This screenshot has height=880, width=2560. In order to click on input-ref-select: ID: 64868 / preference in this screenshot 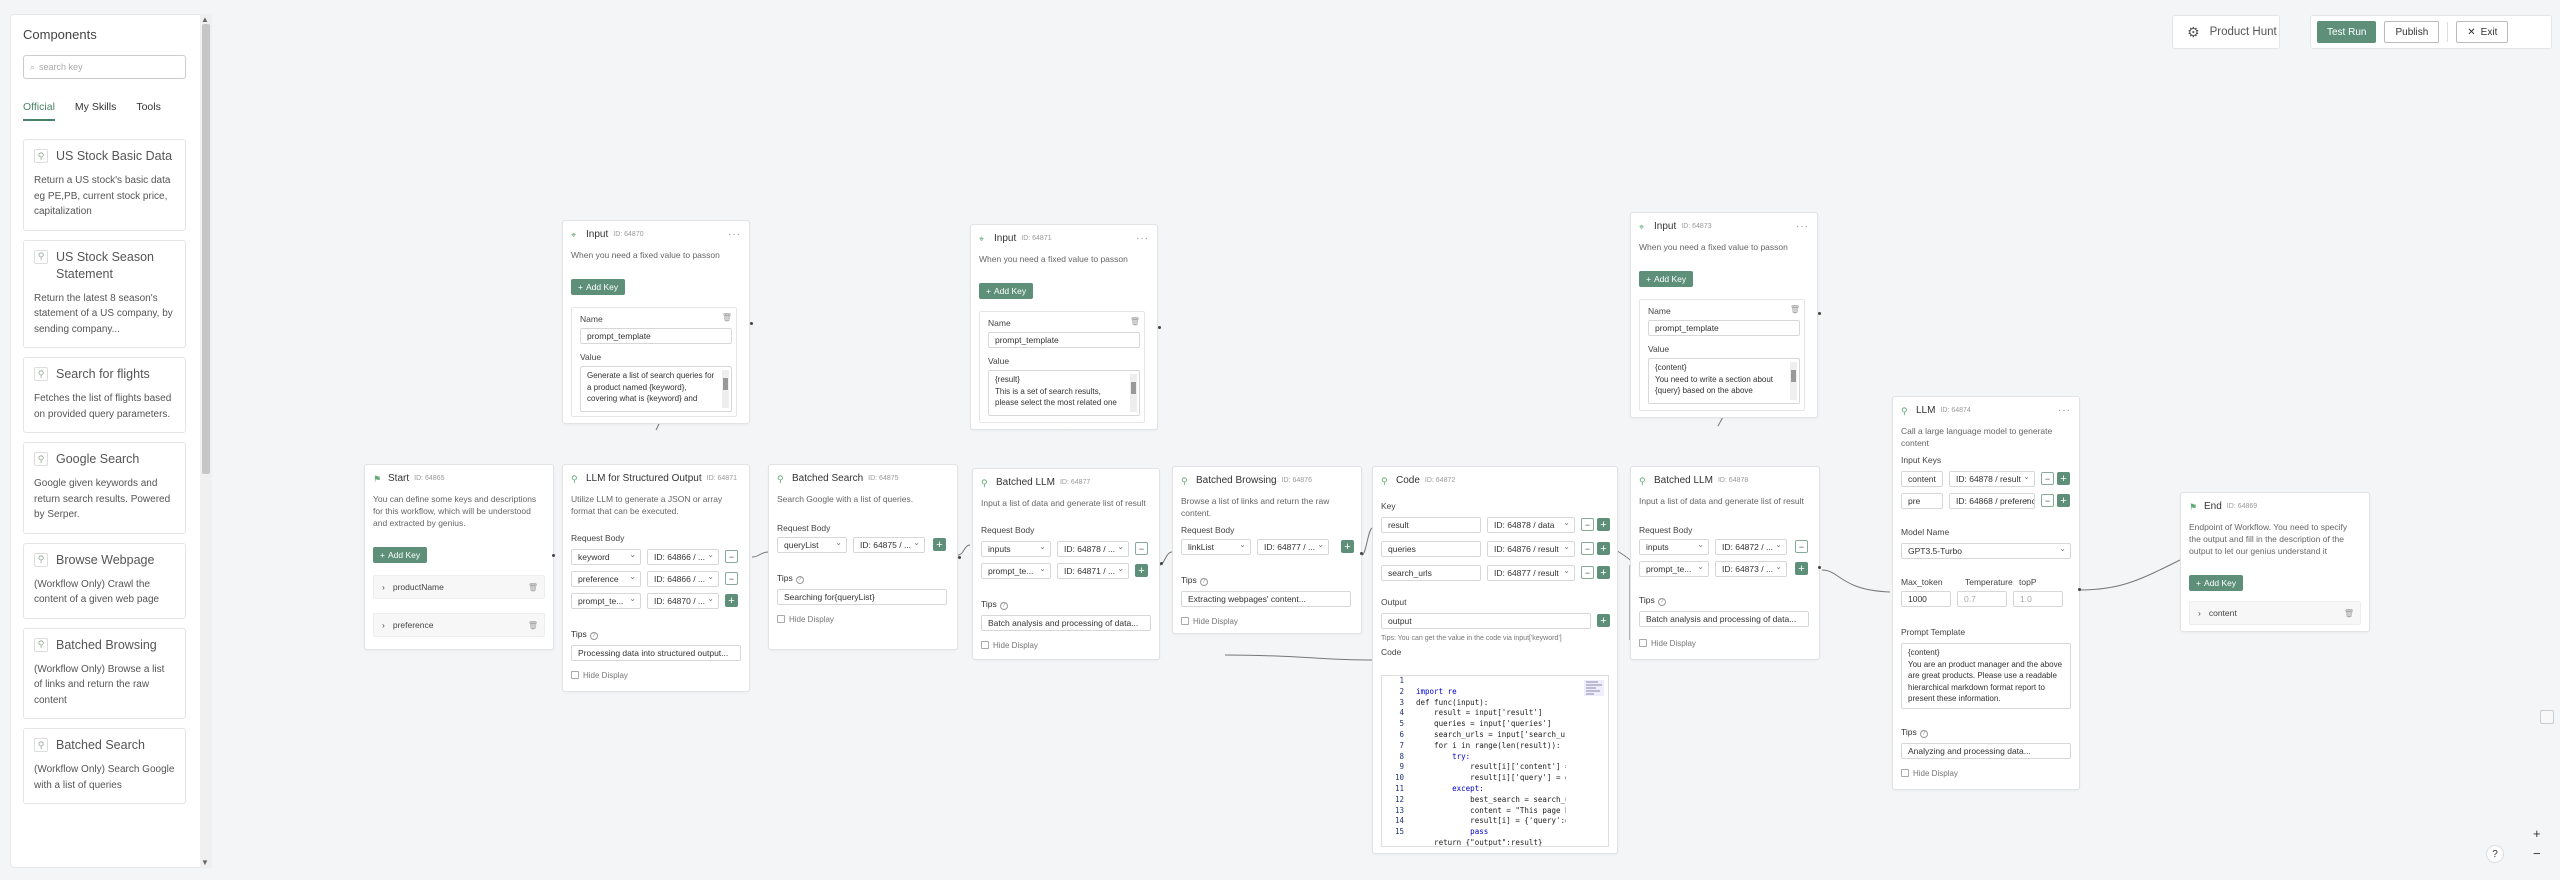, I will do `click(1992, 501)`.